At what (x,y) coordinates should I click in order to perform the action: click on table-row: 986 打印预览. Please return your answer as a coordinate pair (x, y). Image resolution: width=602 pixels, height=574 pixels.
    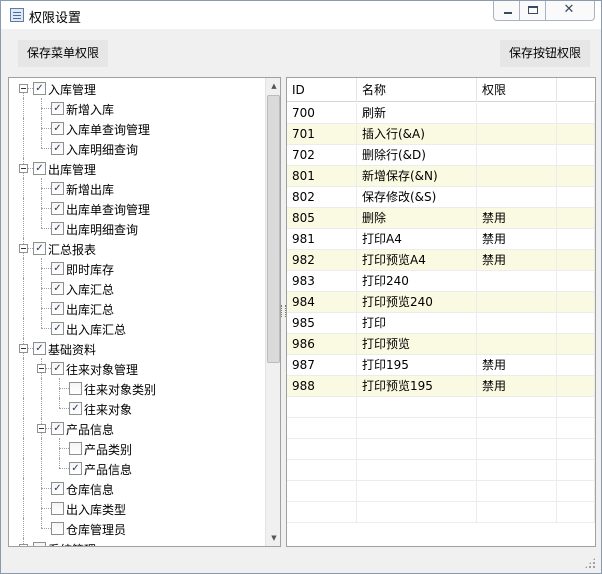
    Looking at the image, I should click on (441, 344).